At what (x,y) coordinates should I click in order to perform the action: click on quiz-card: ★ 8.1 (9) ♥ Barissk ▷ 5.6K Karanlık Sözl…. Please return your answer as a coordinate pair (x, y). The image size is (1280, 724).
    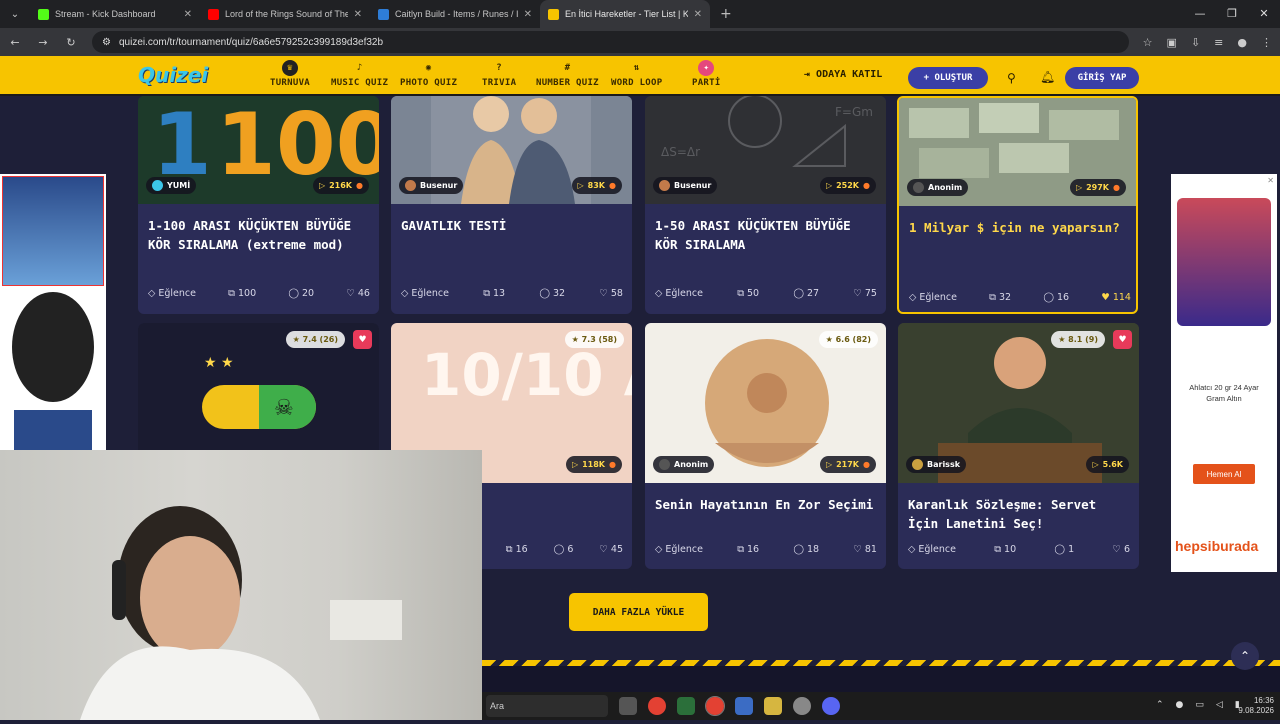
    Looking at the image, I should click on (1018, 446).